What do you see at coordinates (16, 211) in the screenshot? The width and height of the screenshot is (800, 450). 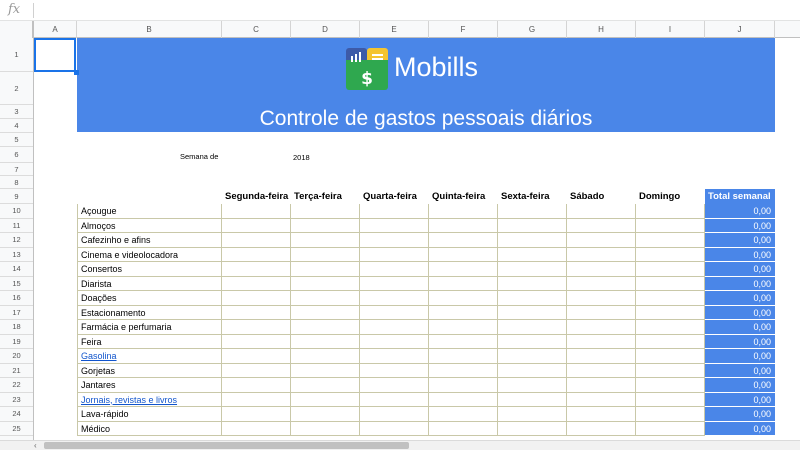 I see `row-header: 10` at bounding box center [16, 211].